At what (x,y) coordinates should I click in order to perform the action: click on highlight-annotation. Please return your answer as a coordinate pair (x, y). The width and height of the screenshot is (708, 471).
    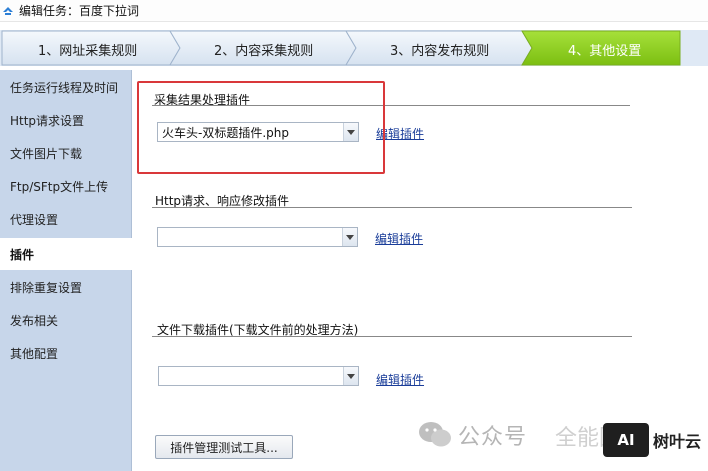
    Looking at the image, I should click on (261, 127).